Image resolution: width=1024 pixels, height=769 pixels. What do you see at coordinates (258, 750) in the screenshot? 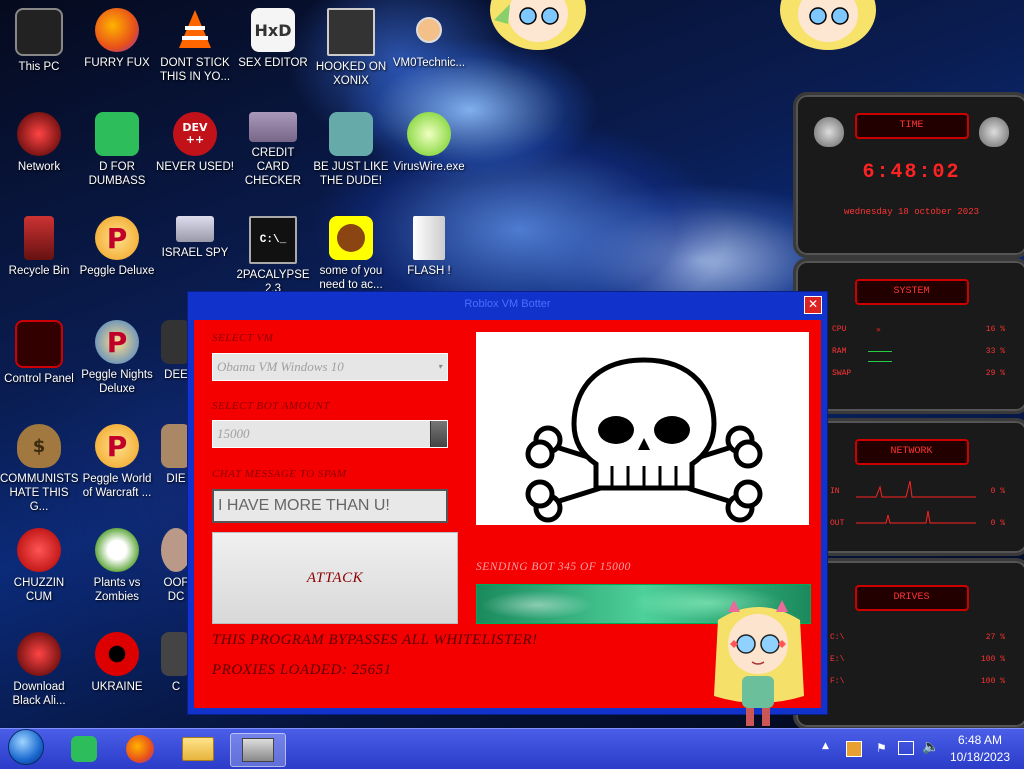
I see `taskbar-active-app` at bounding box center [258, 750].